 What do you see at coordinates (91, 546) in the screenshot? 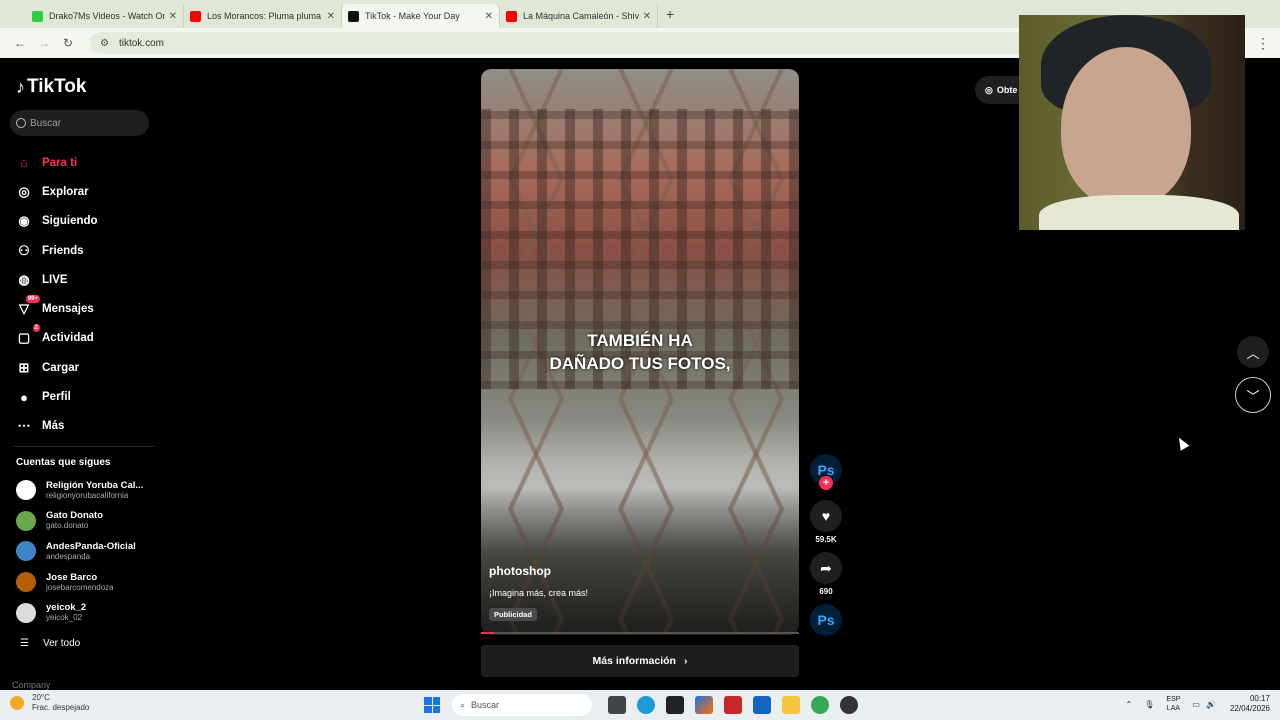
I see `account-name: AndesPanda-Oficial` at bounding box center [91, 546].